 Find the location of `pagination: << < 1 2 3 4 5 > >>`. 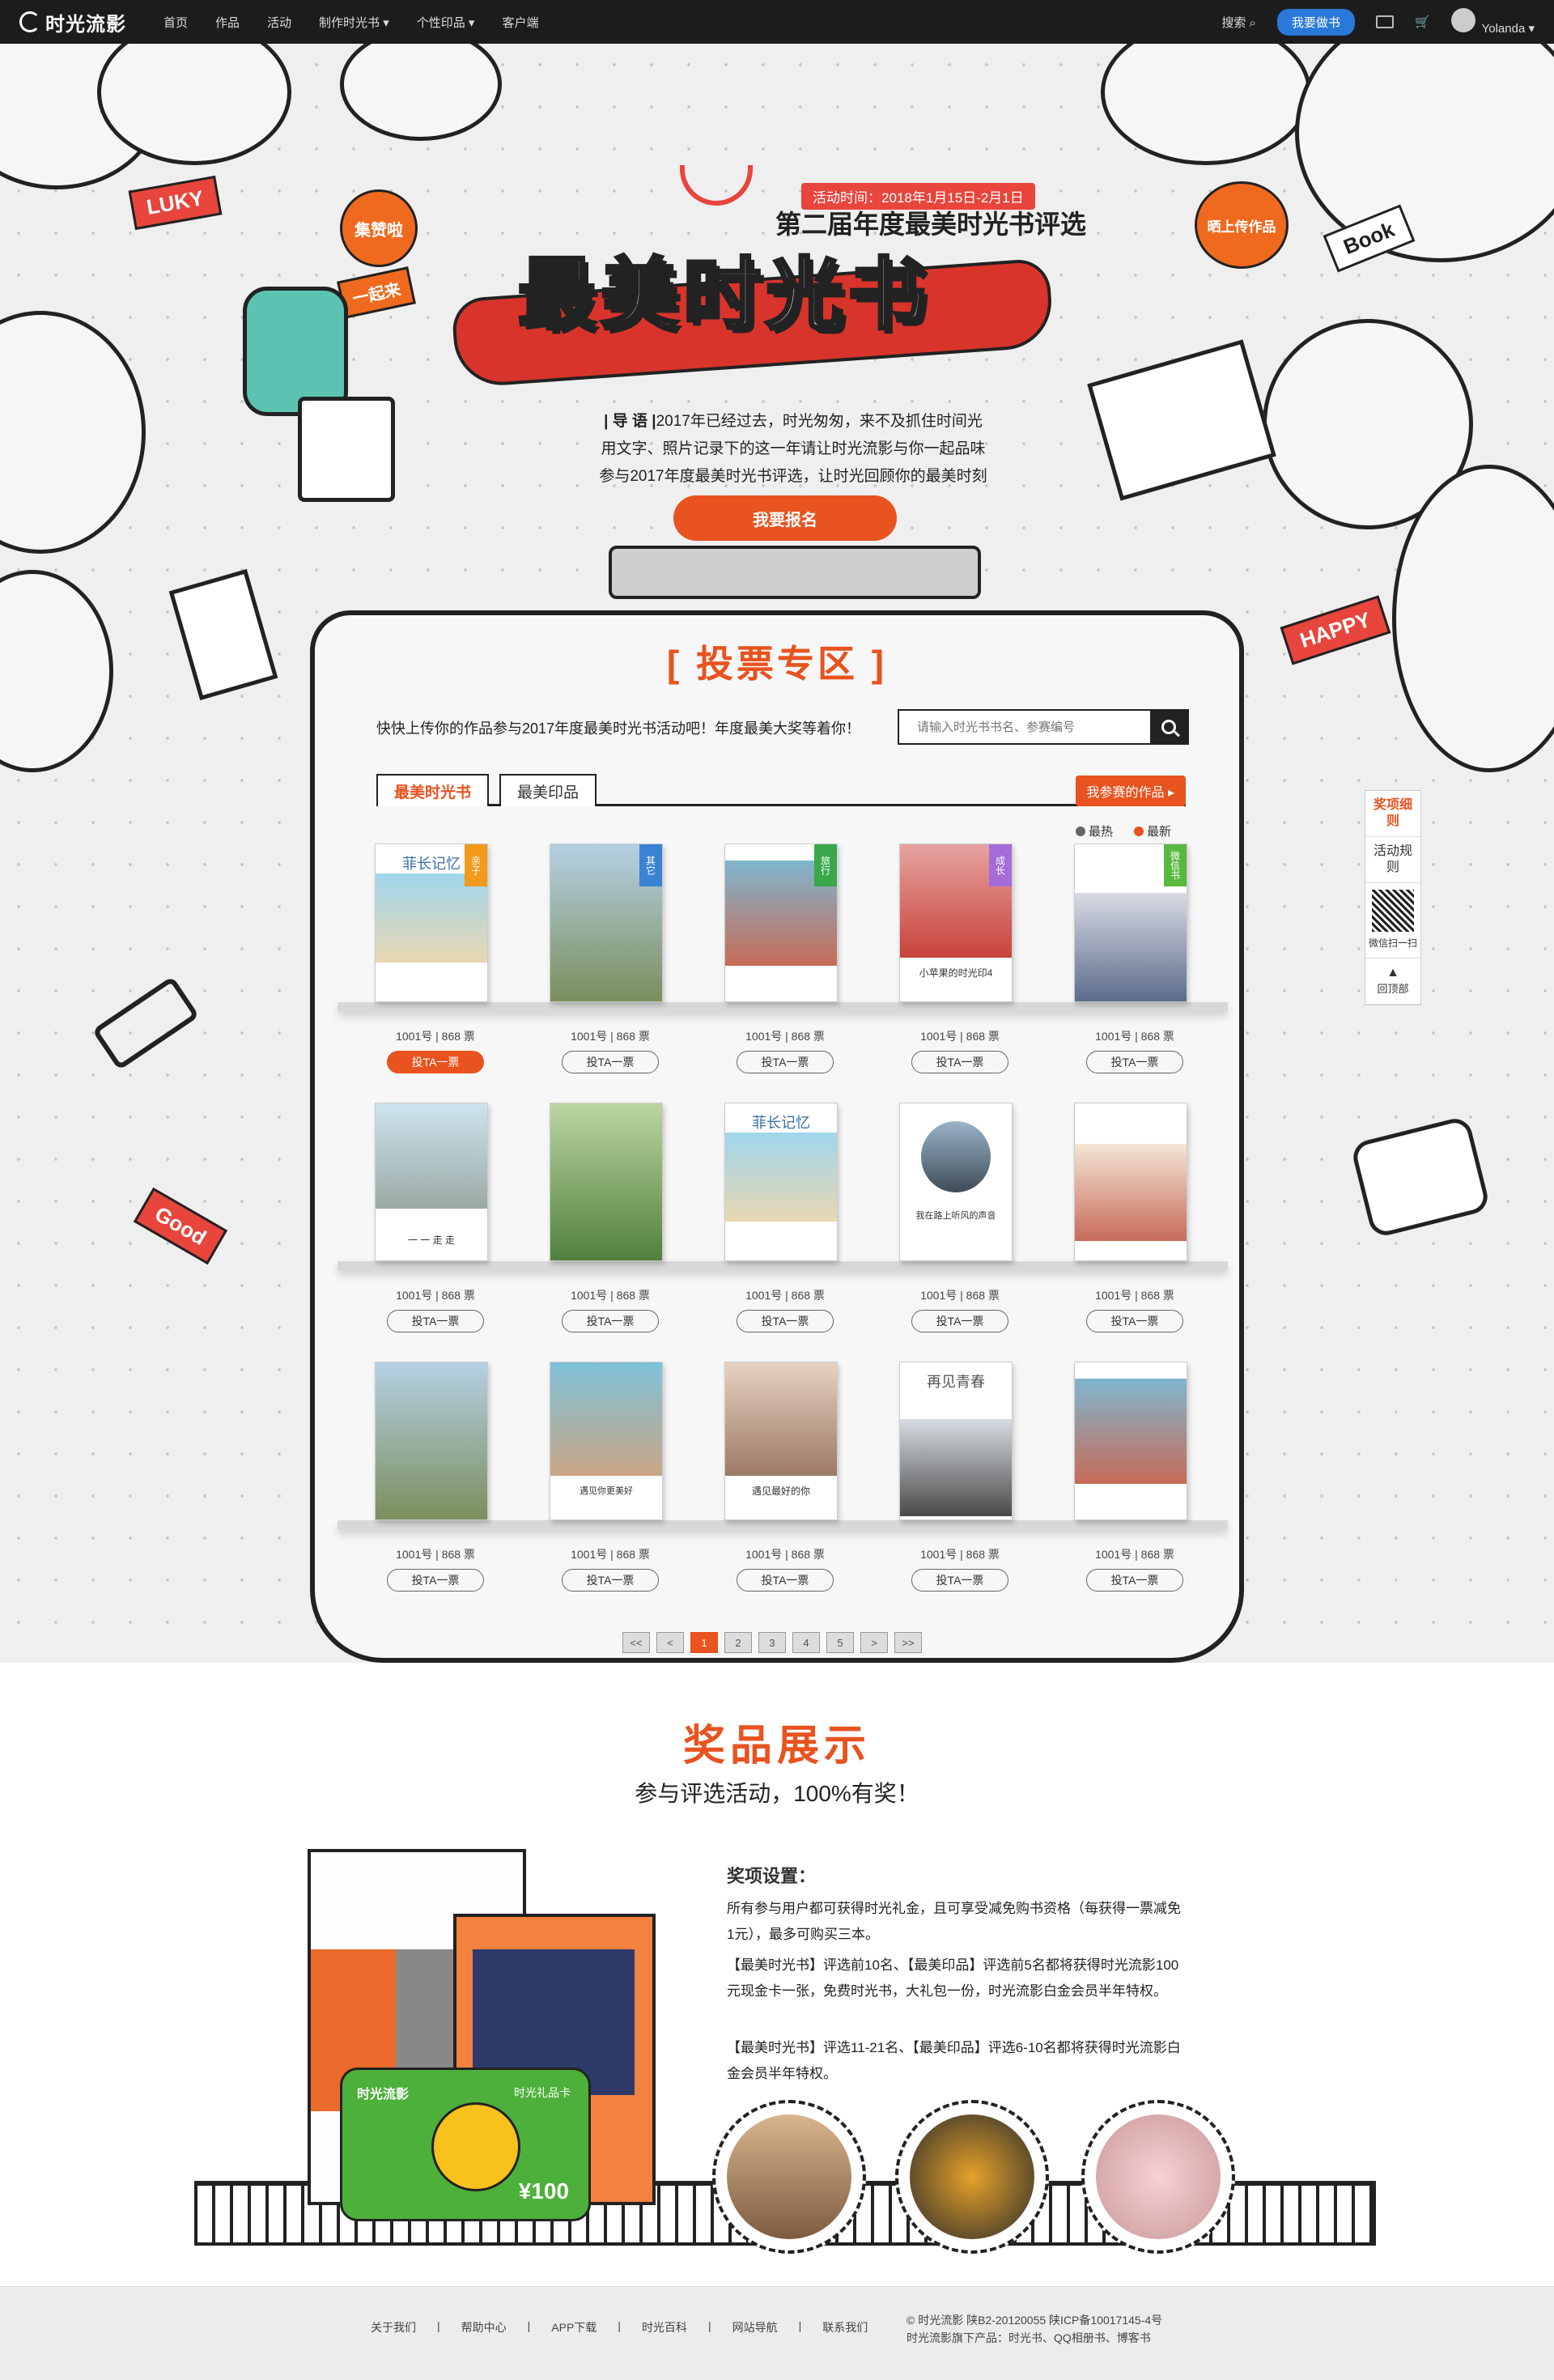

pagination: << < 1 2 3 4 5 > >> is located at coordinates (772, 1642).